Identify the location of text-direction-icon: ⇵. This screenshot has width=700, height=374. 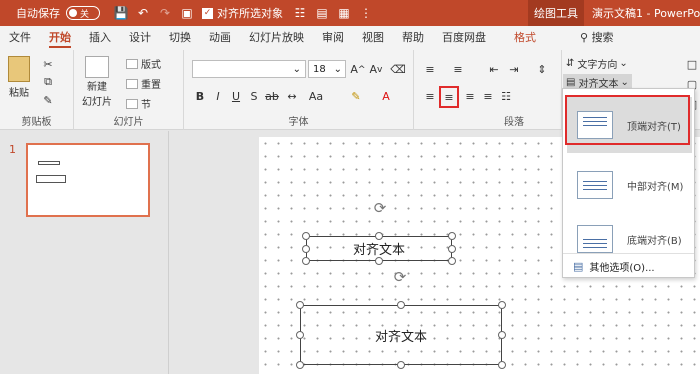
(570, 63).